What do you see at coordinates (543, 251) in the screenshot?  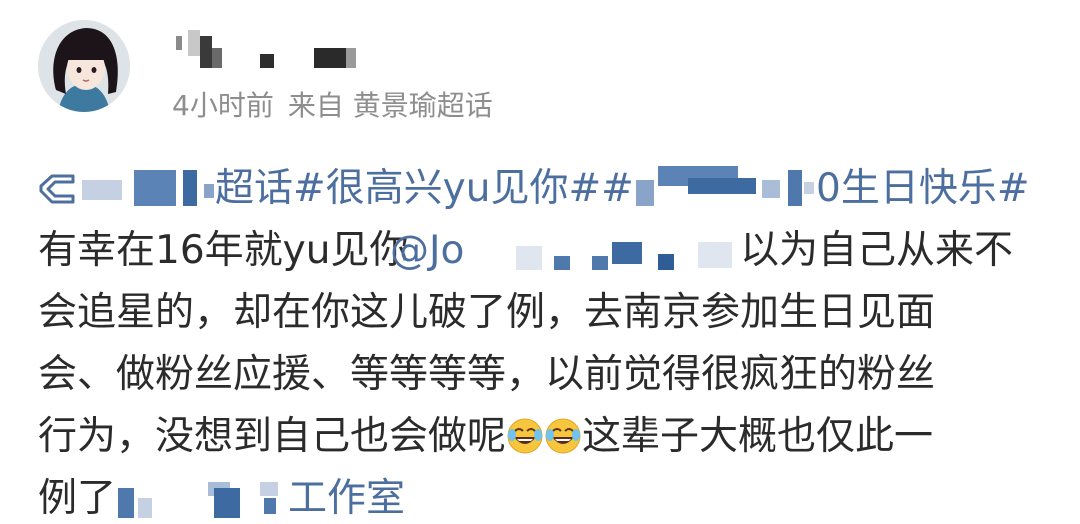 I see `body-line-2: 有幸在16年就yu见你 @Jo 以为自己从来不` at bounding box center [543, 251].